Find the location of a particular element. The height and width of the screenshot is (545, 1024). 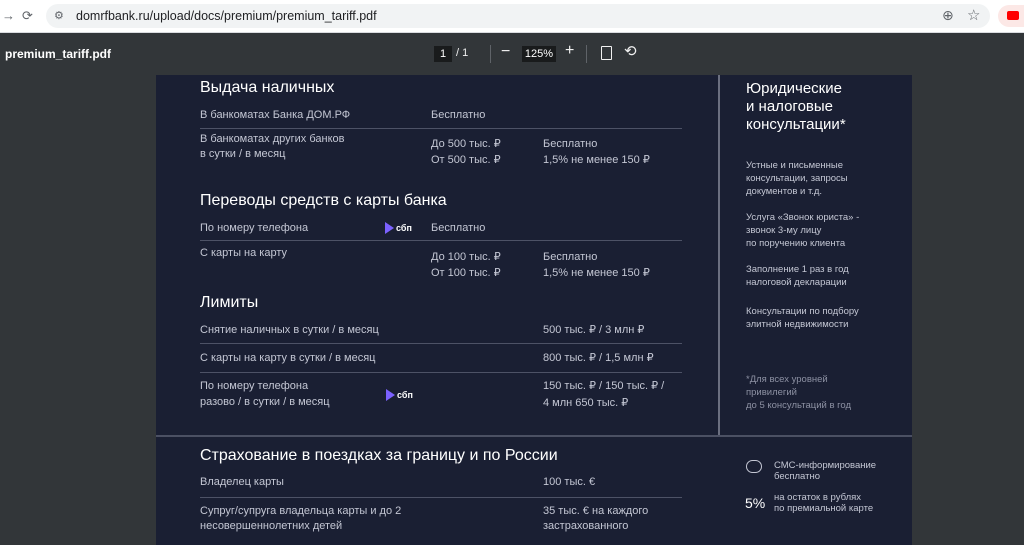

limits-row2-value: 800 тыс. ₽ / 1,5 млн ₽ is located at coordinates (598, 358).